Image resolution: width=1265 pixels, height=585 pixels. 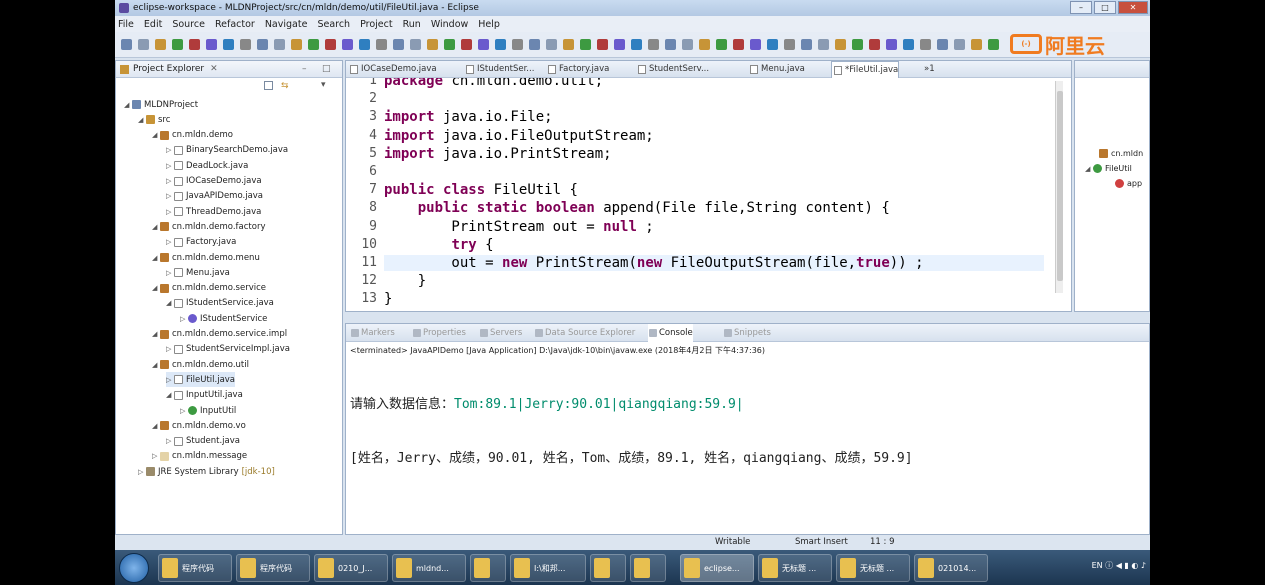 What do you see at coordinates (372, 333) in the screenshot?
I see `console-tab: Markers` at bounding box center [372, 333].